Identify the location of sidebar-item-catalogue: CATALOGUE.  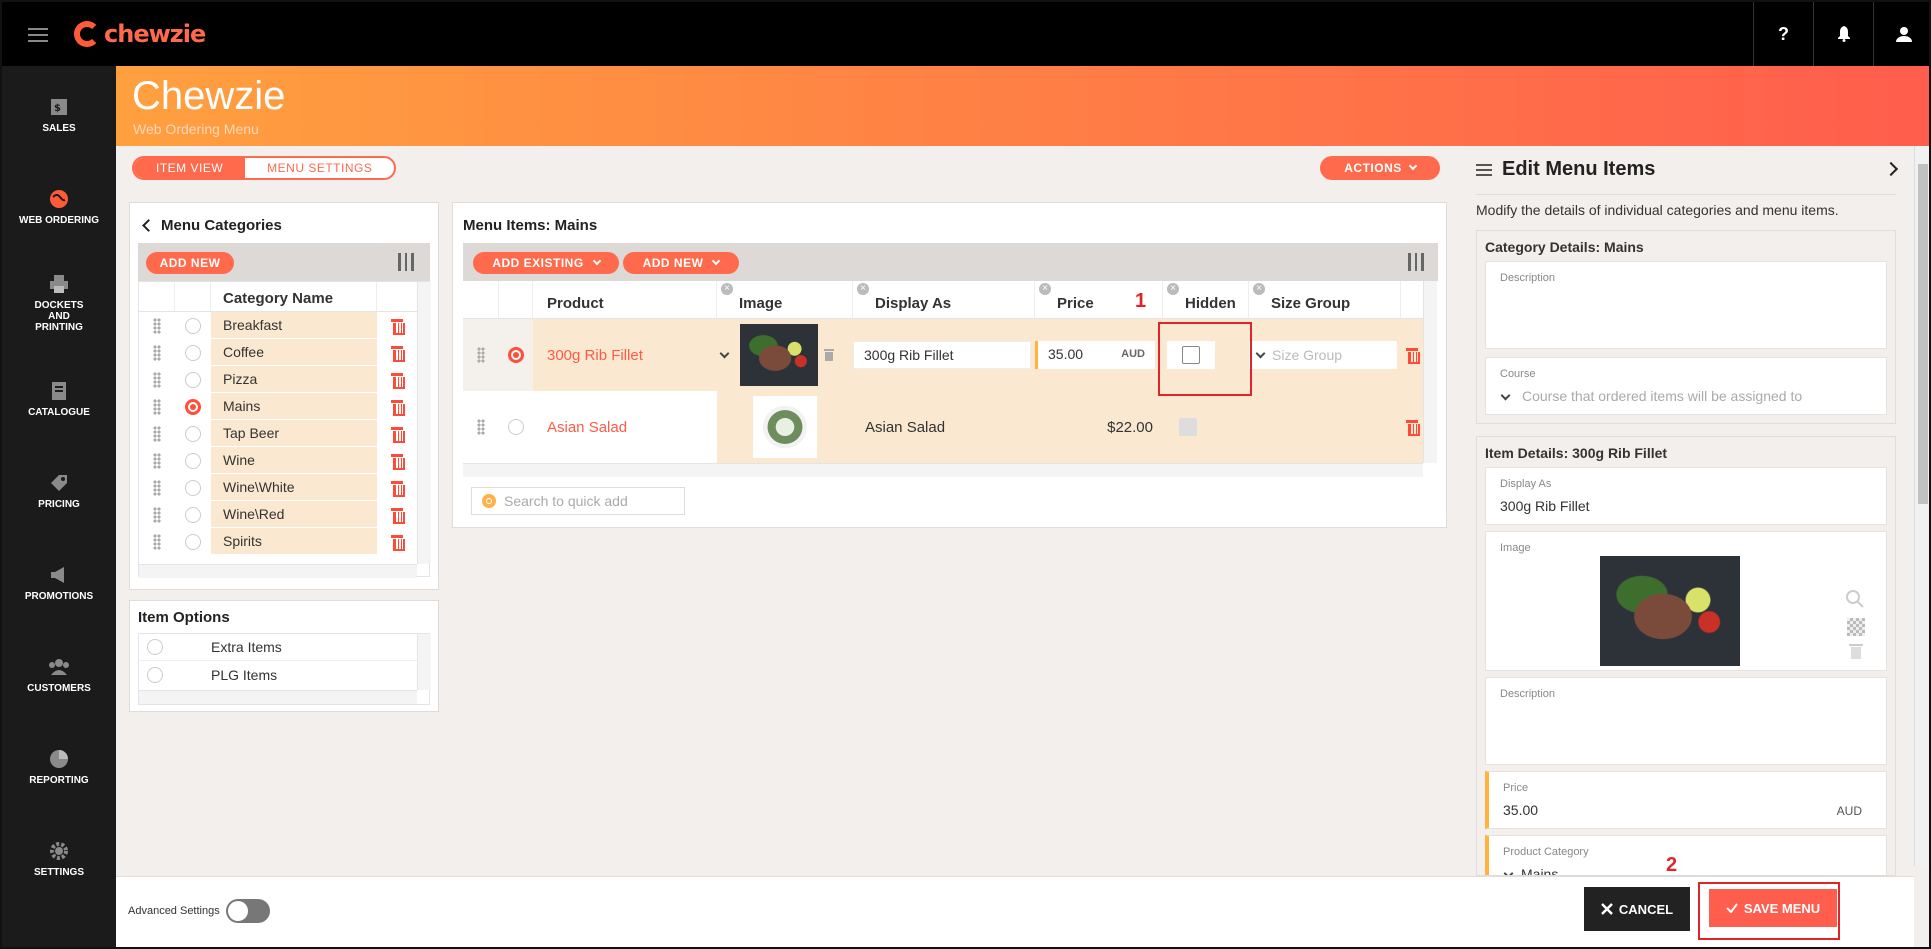
(59, 396).